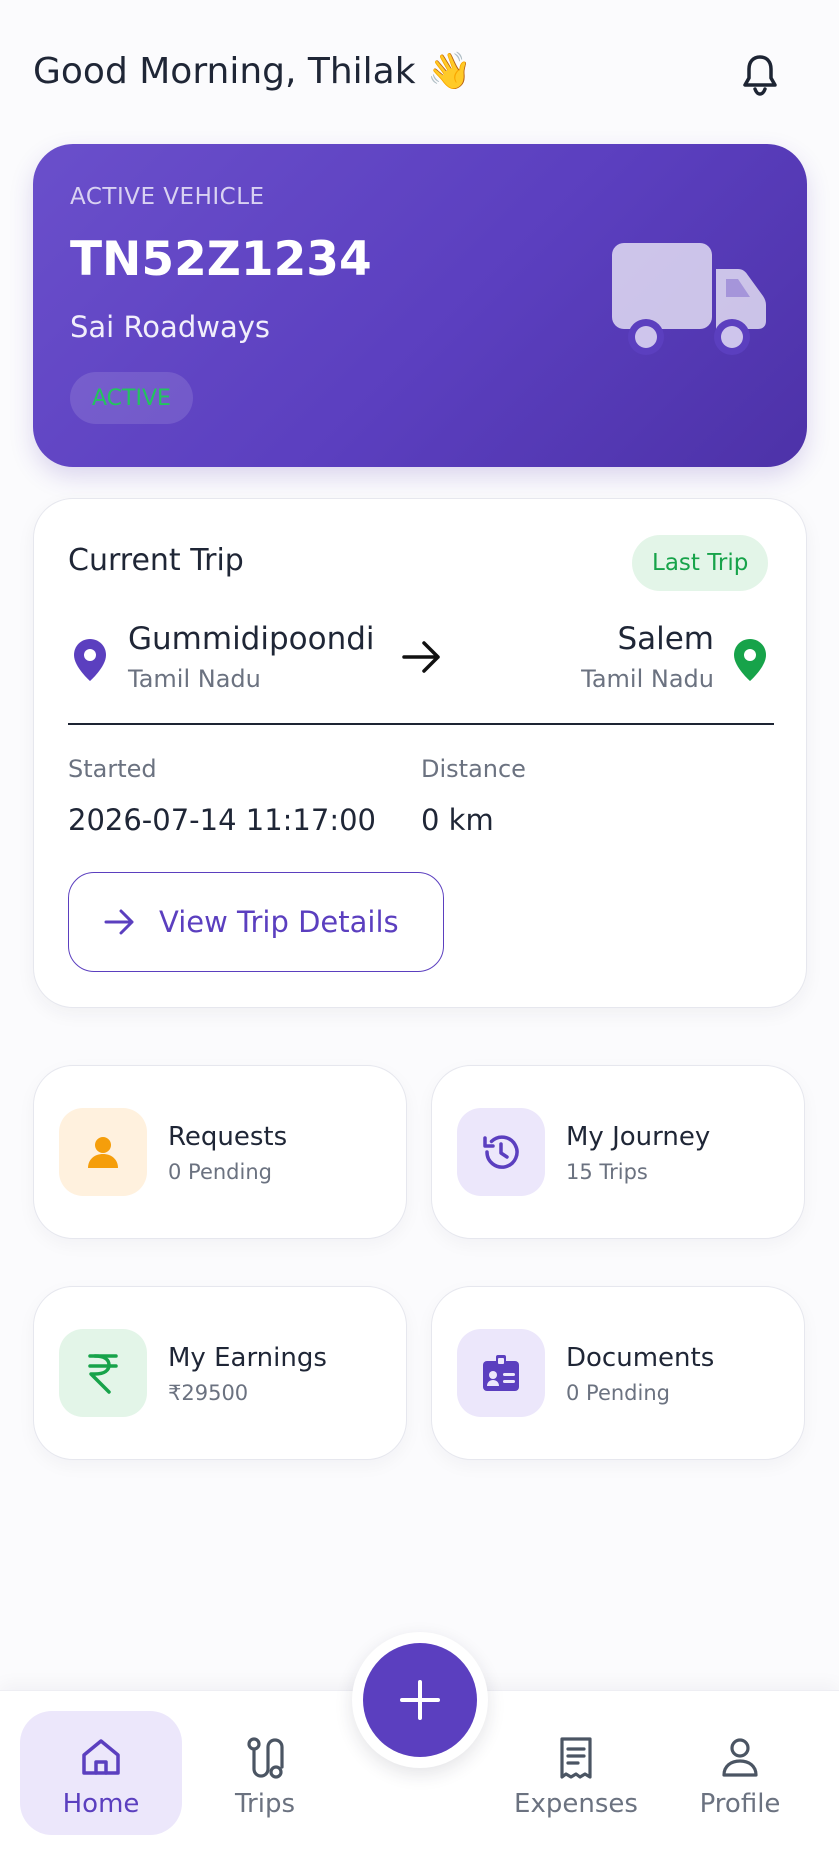 Image resolution: width=839 pixels, height=1876 pixels. I want to click on destination-city: Salem, so click(665, 639).